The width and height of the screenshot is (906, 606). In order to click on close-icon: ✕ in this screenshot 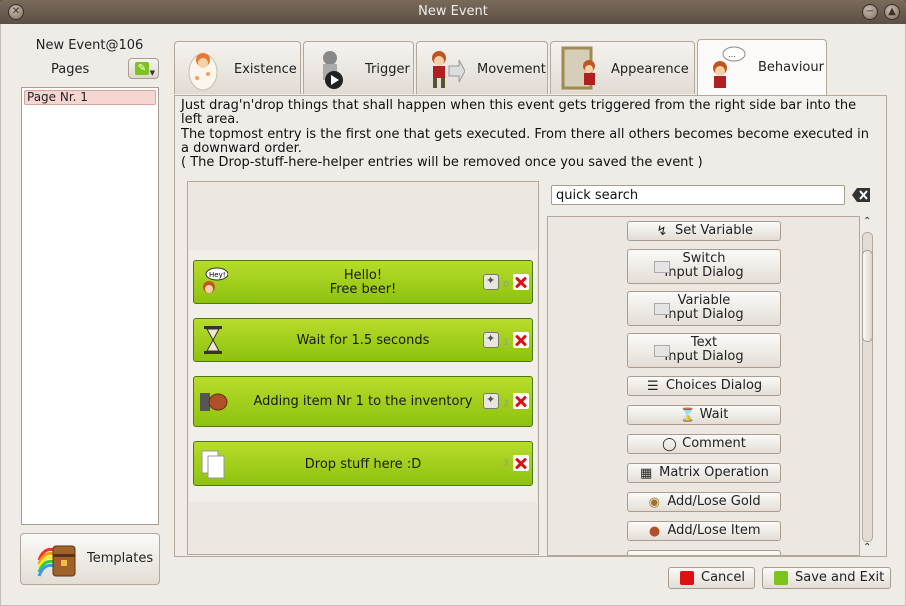, I will do `click(16, 12)`.